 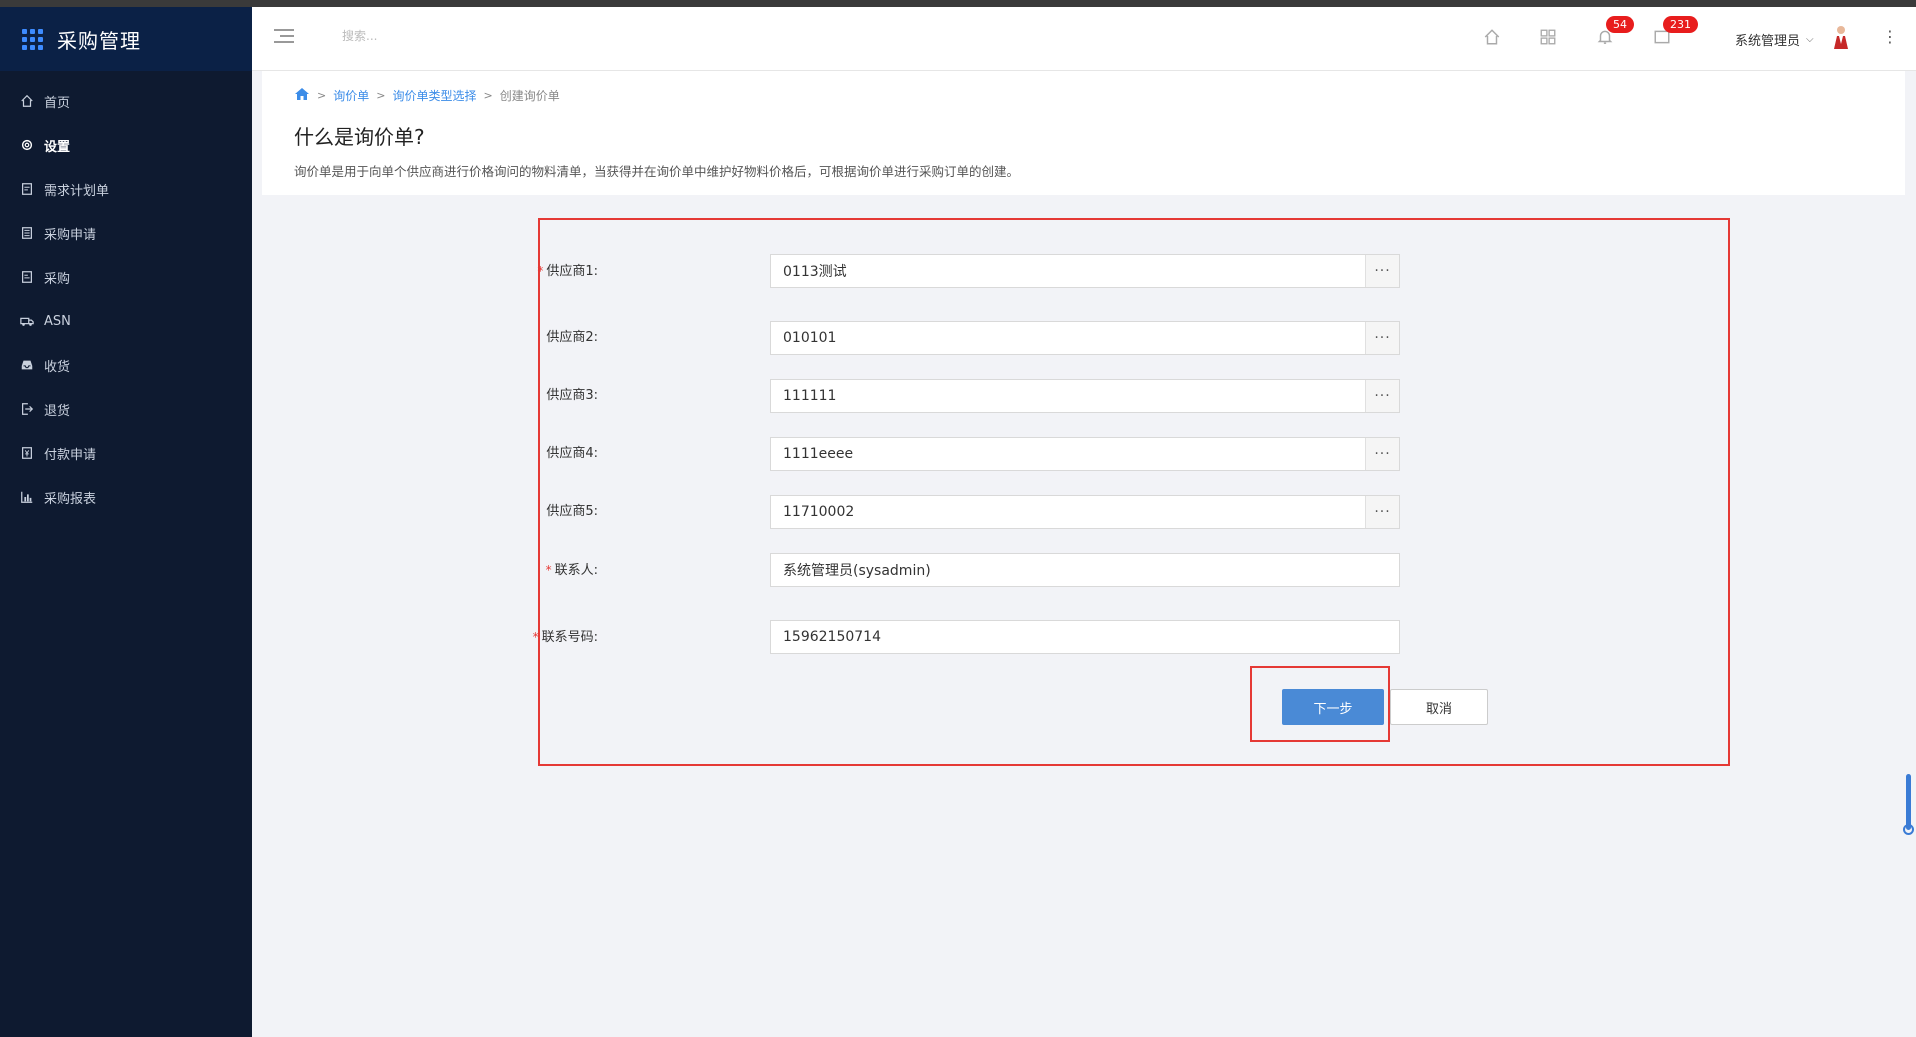 I want to click on form-row-supplier-4: 供应商4: ···, so click(x=1134, y=454).